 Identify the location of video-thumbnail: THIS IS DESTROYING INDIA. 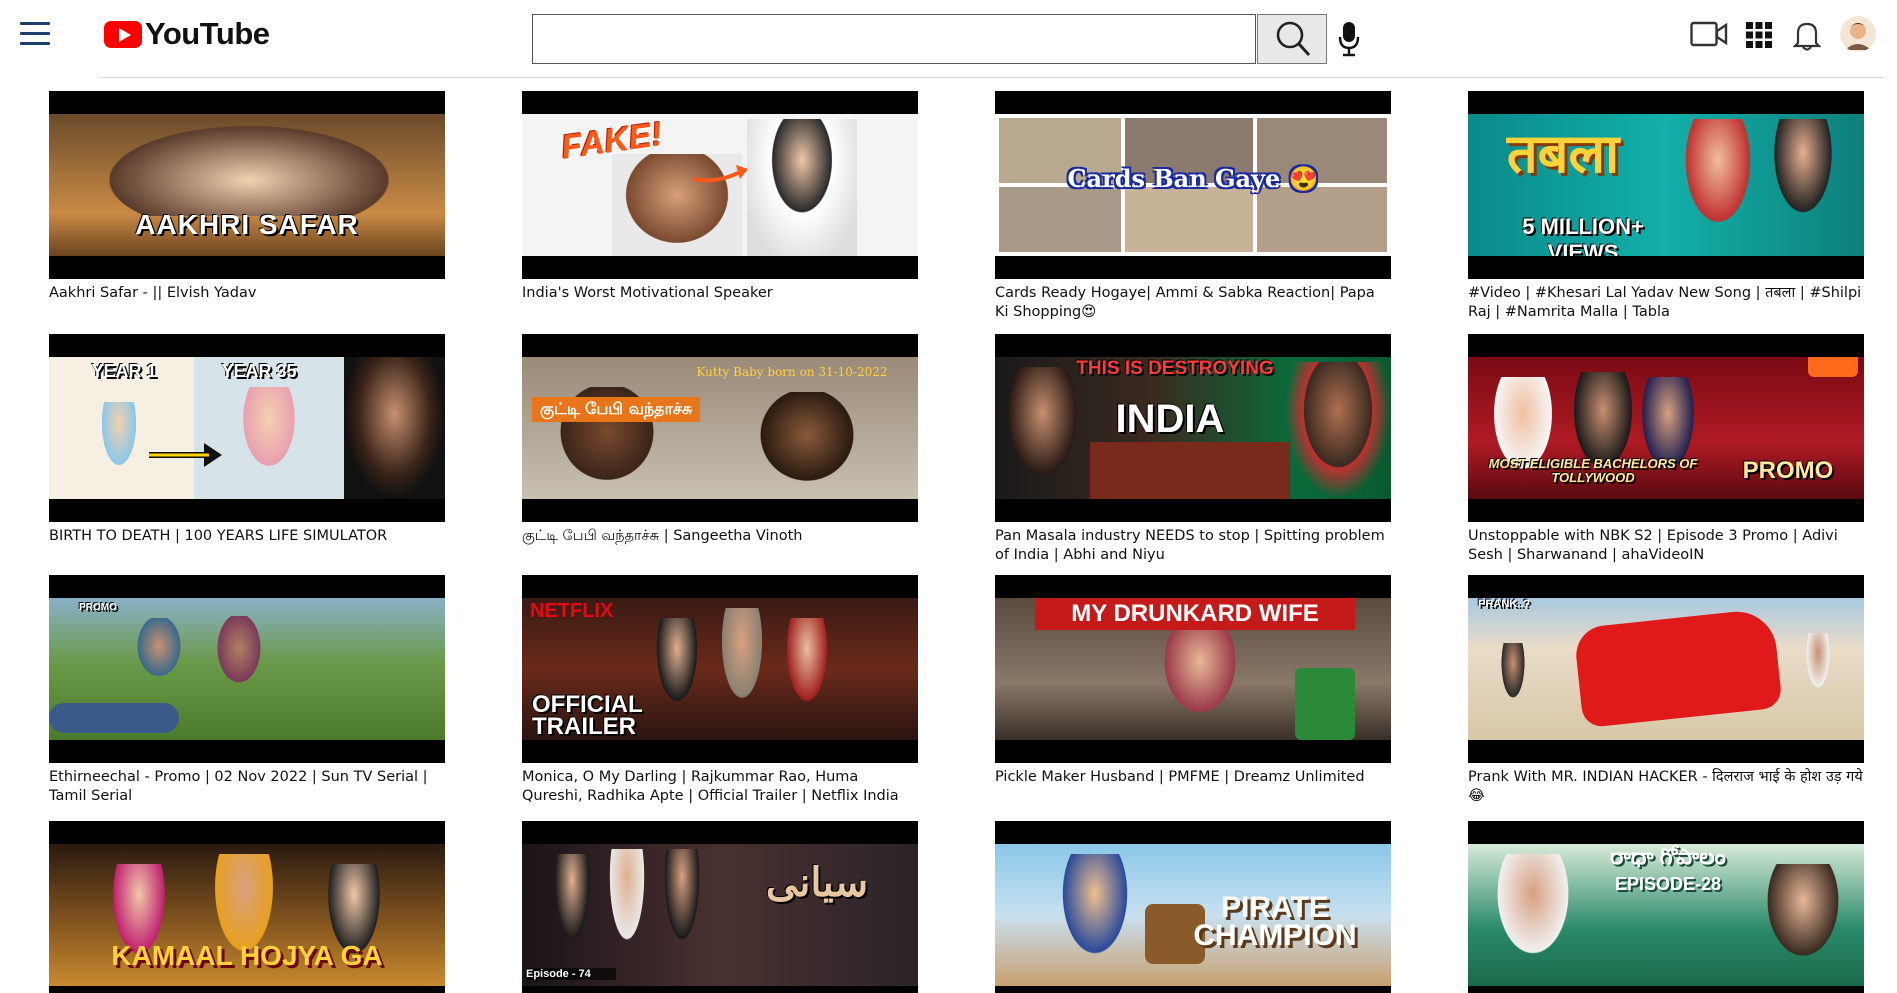
(1193, 428).